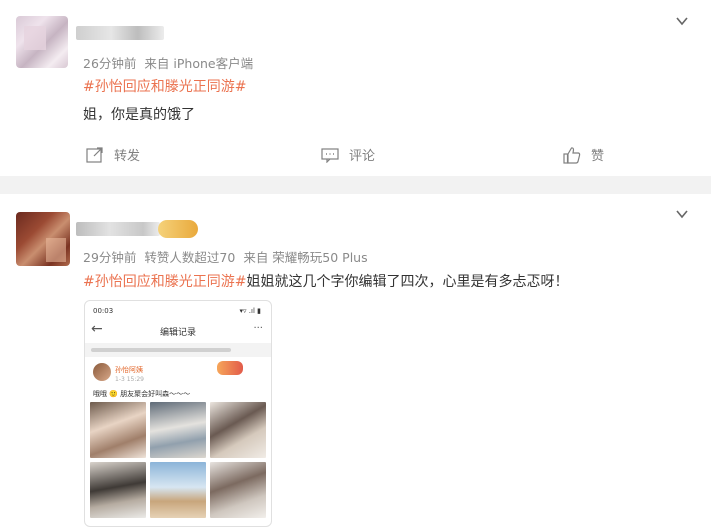 This screenshot has height=527, width=711. I want to click on post-likes-count: 转赞人数超过70, so click(190, 257).